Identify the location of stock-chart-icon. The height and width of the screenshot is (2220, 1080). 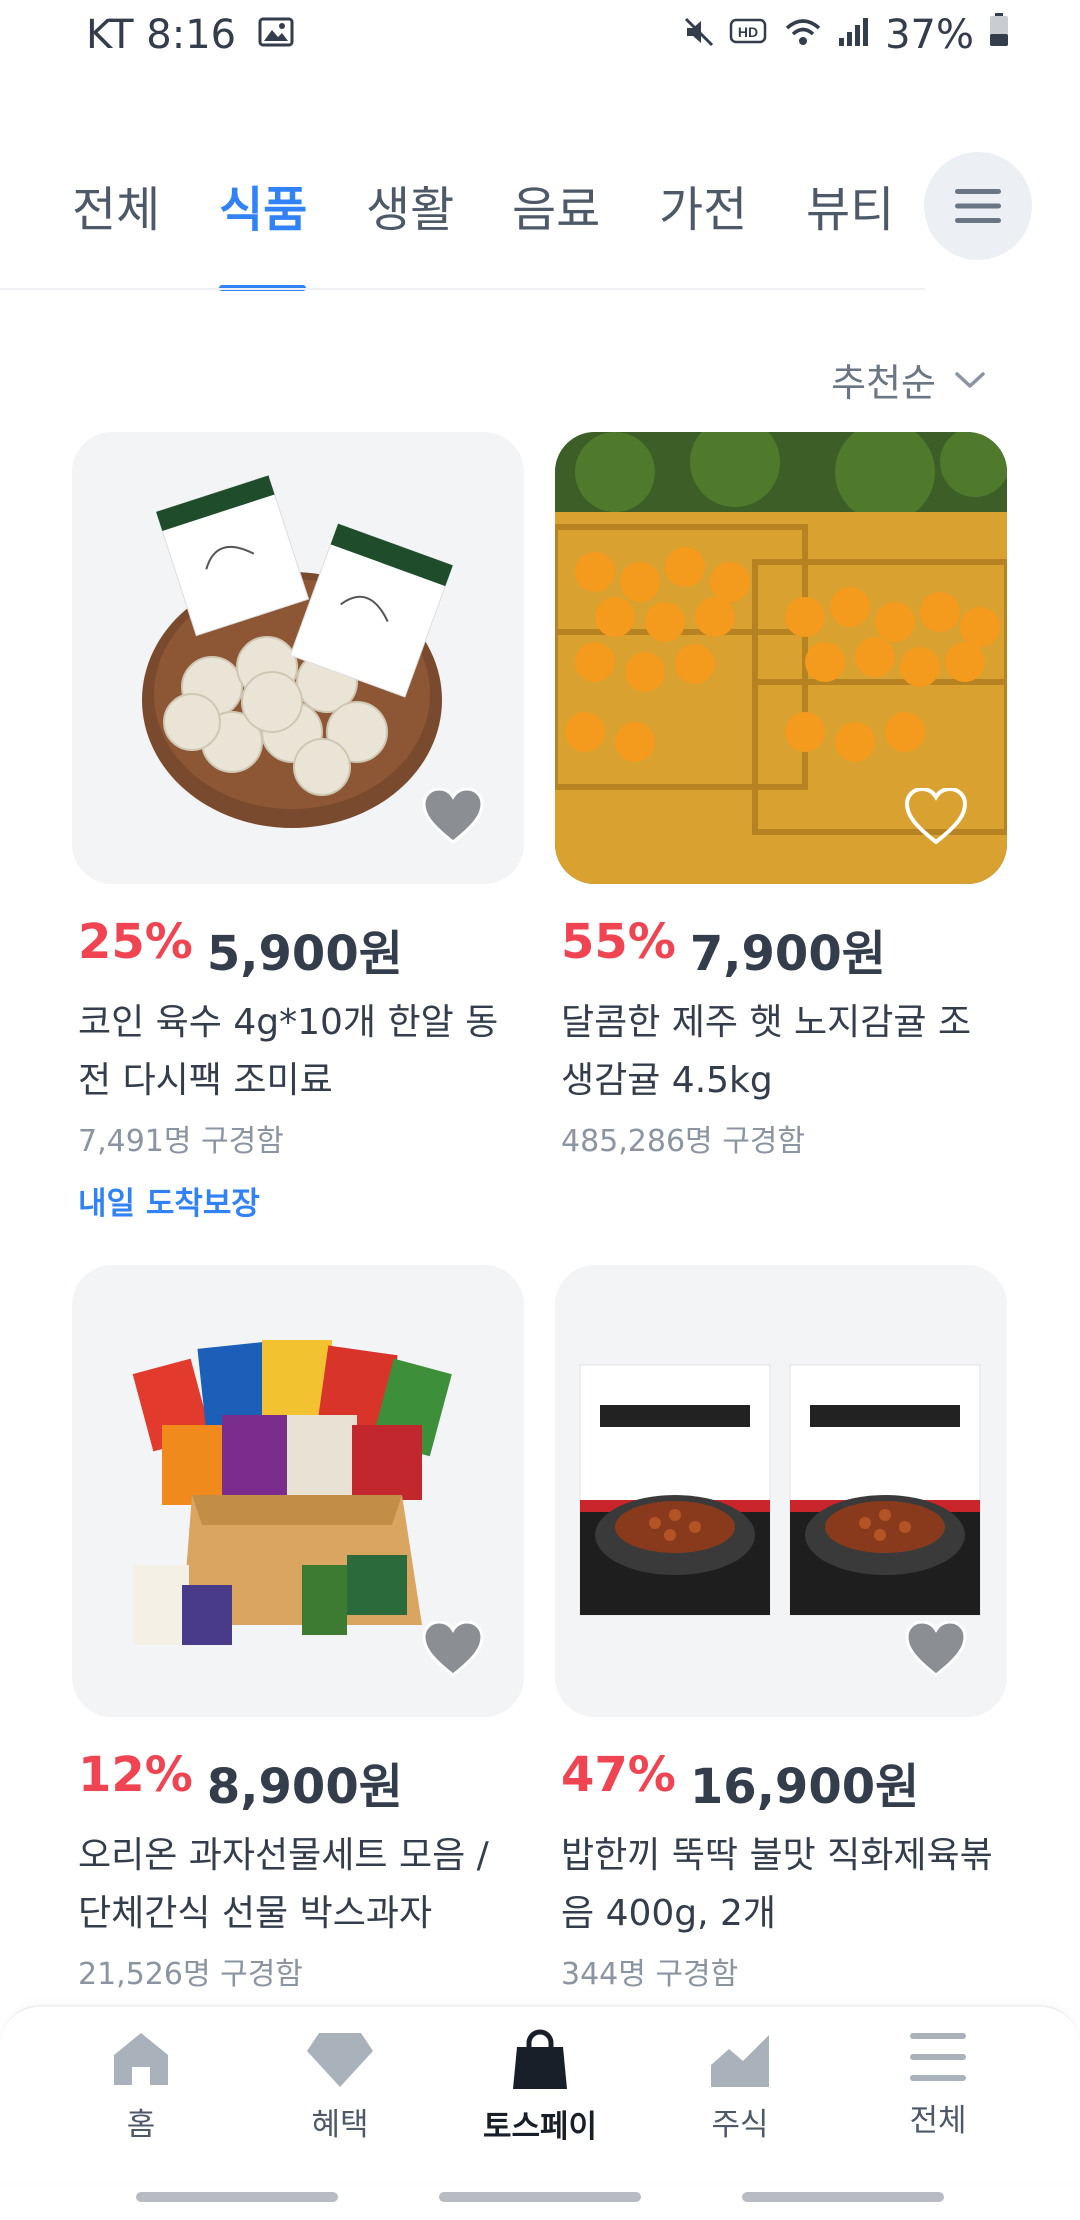
(740, 2061).